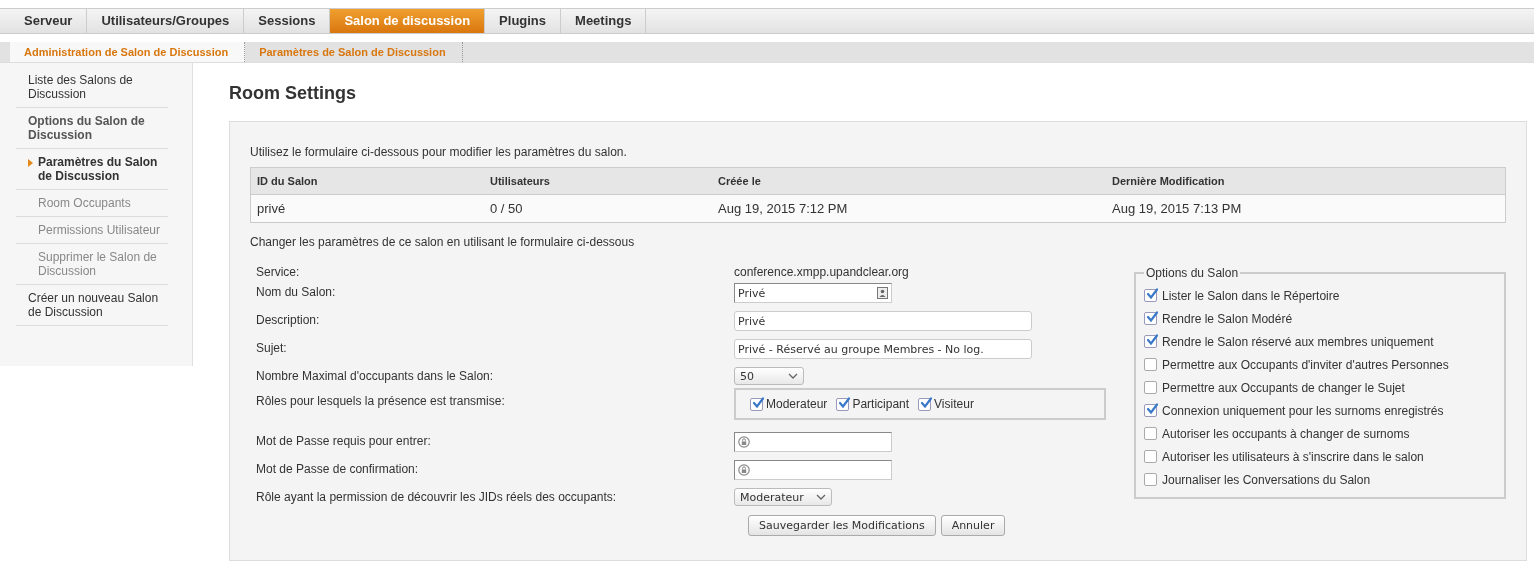 The height and width of the screenshot is (573, 1534). I want to click on service-value: conference.xmpp.upandclear.org, so click(821, 271).